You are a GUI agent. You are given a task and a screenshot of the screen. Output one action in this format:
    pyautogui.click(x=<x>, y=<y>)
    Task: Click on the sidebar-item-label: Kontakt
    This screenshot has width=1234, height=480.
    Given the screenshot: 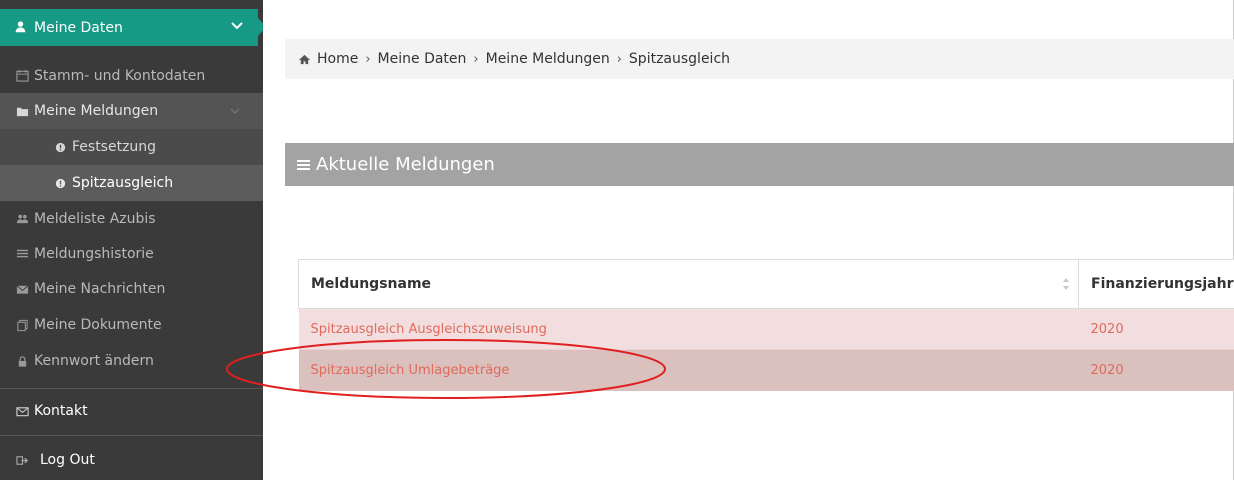 What is the action you would take?
    pyautogui.click(x=61, y=411)
    